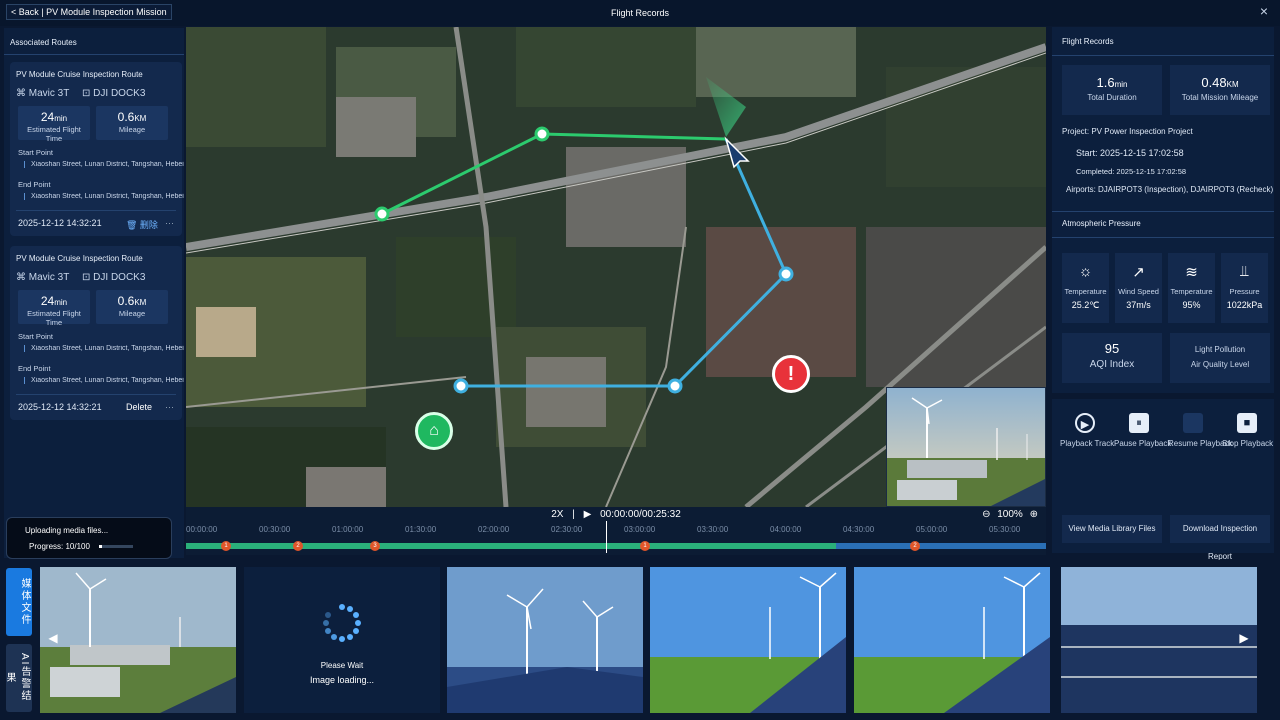  What do you see at coordinates (421, 529) in the screenshot?
I see `timeline-tick: 01:30:00` at bounding box center [421, 529].